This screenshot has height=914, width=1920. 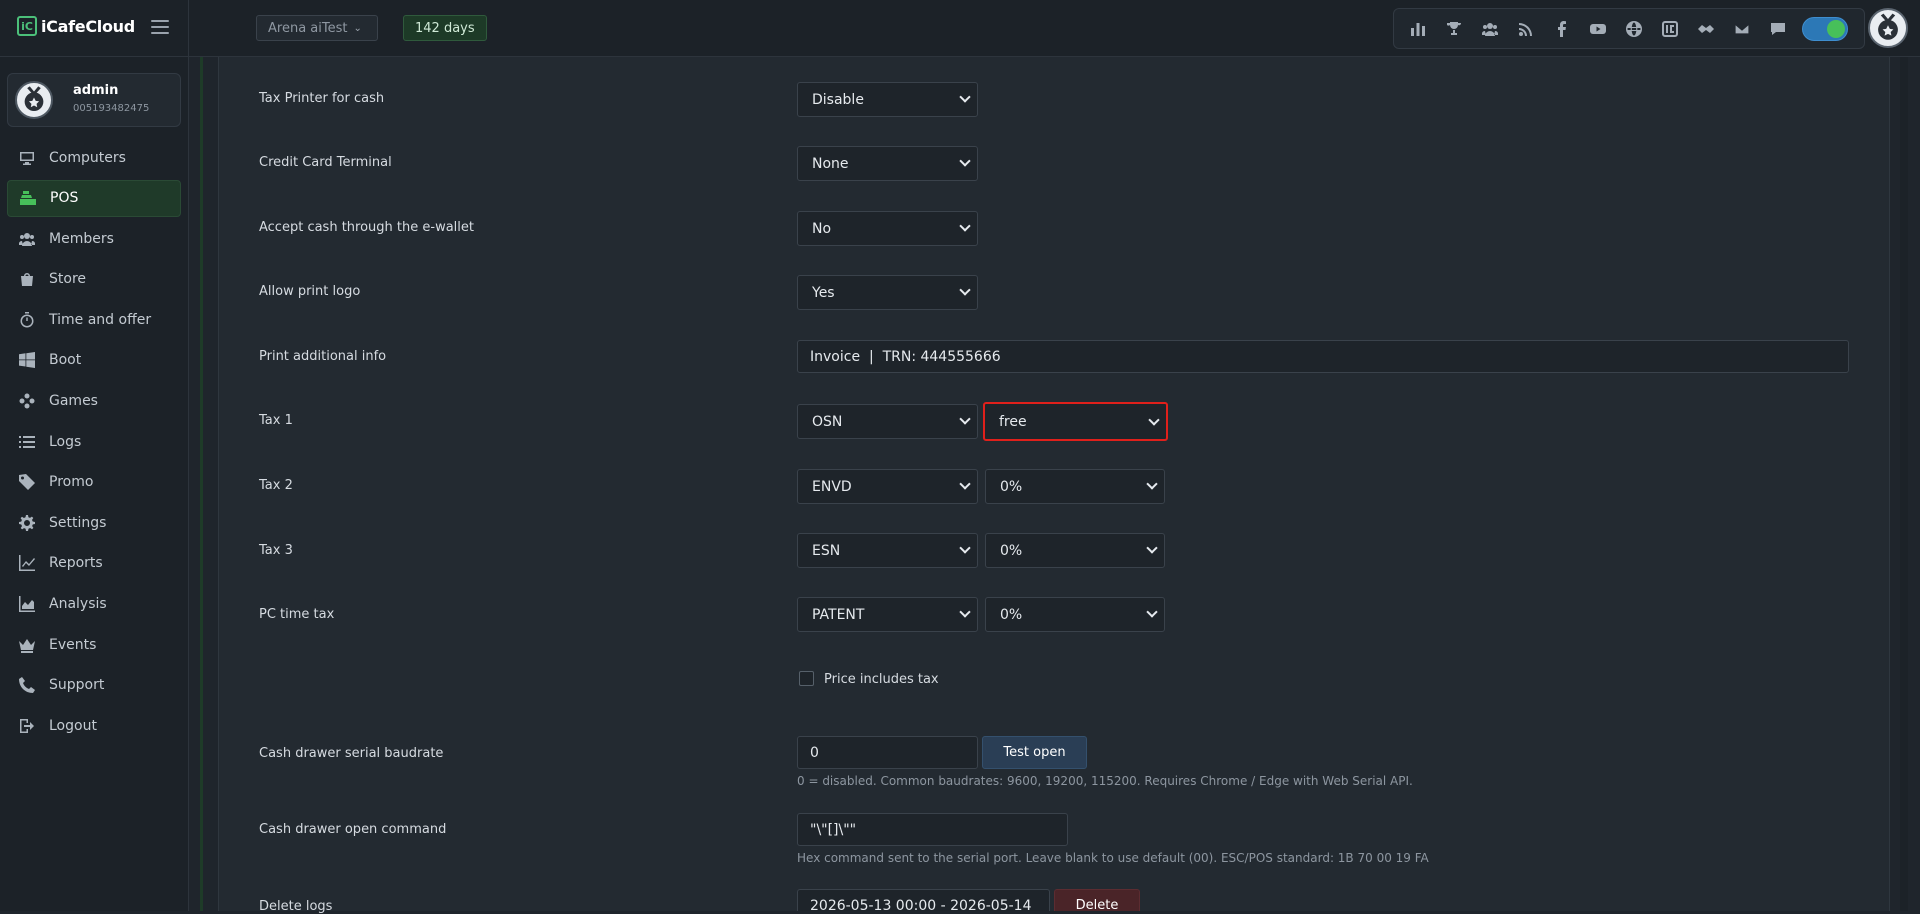 What do you see at coordinates (1904, 484) in the screenshot?
I see `scrollbar` at bounding box center [1904, 484].